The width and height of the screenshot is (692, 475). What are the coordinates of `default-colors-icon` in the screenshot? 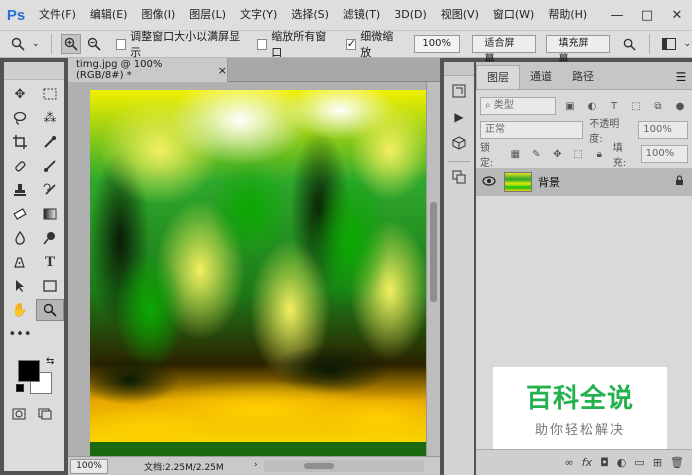 It's located at (20, 388).